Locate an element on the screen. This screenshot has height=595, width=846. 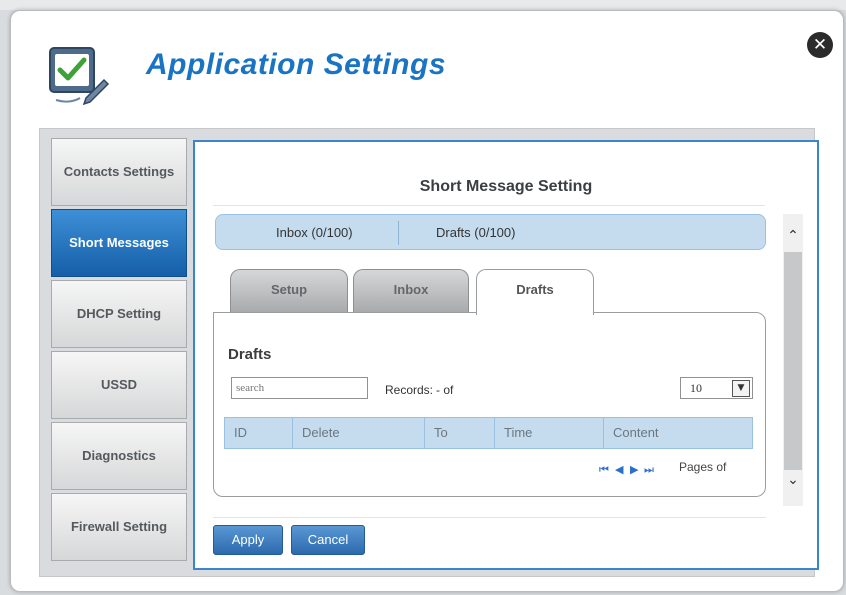
tab-setup: Setup is located at coordinates (289, 291).